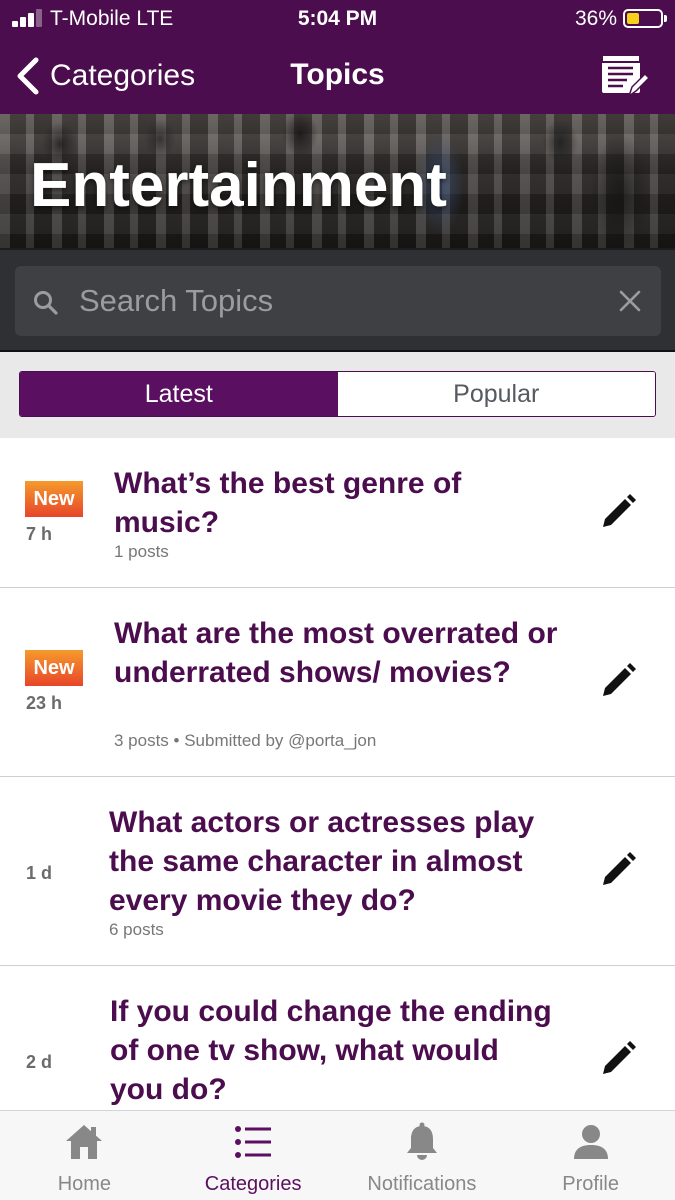 The image size is (675, 1200). Describe the element at coordinates (44, 703) in the screenshot. I see `topic-age: 23 h` at that location.